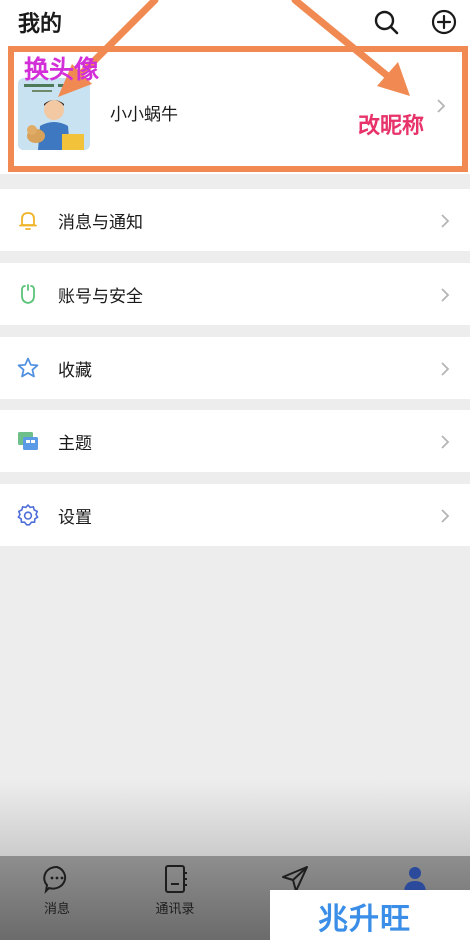  I want to click on tab-messages: 消息, so click(57, 894).